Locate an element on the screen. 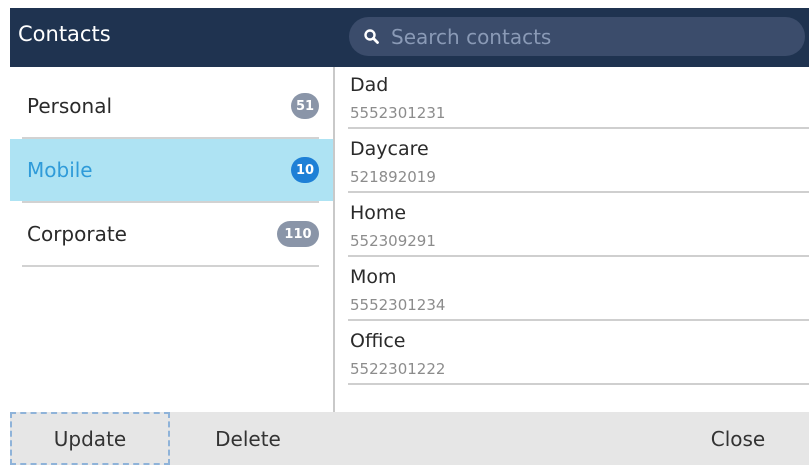 The width and height of the screenshot is (809, 465). count-badge: 110 is located at coordinates (298, 234).